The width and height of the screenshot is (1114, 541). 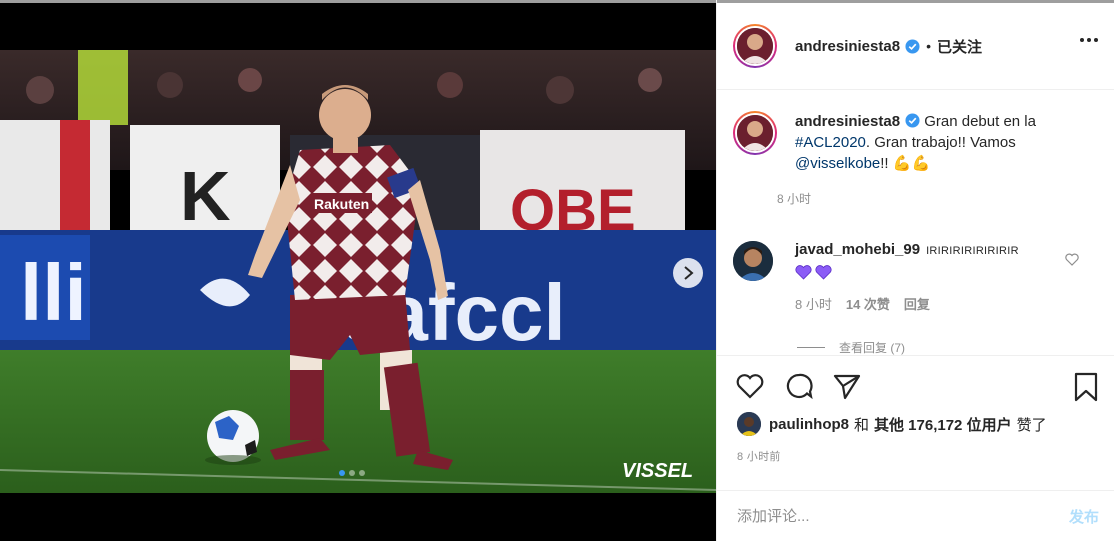 What do you see at coordinates (1089, 40) in the screenshot?
I see `more-options-icon` at bounding box center [1089, 40].